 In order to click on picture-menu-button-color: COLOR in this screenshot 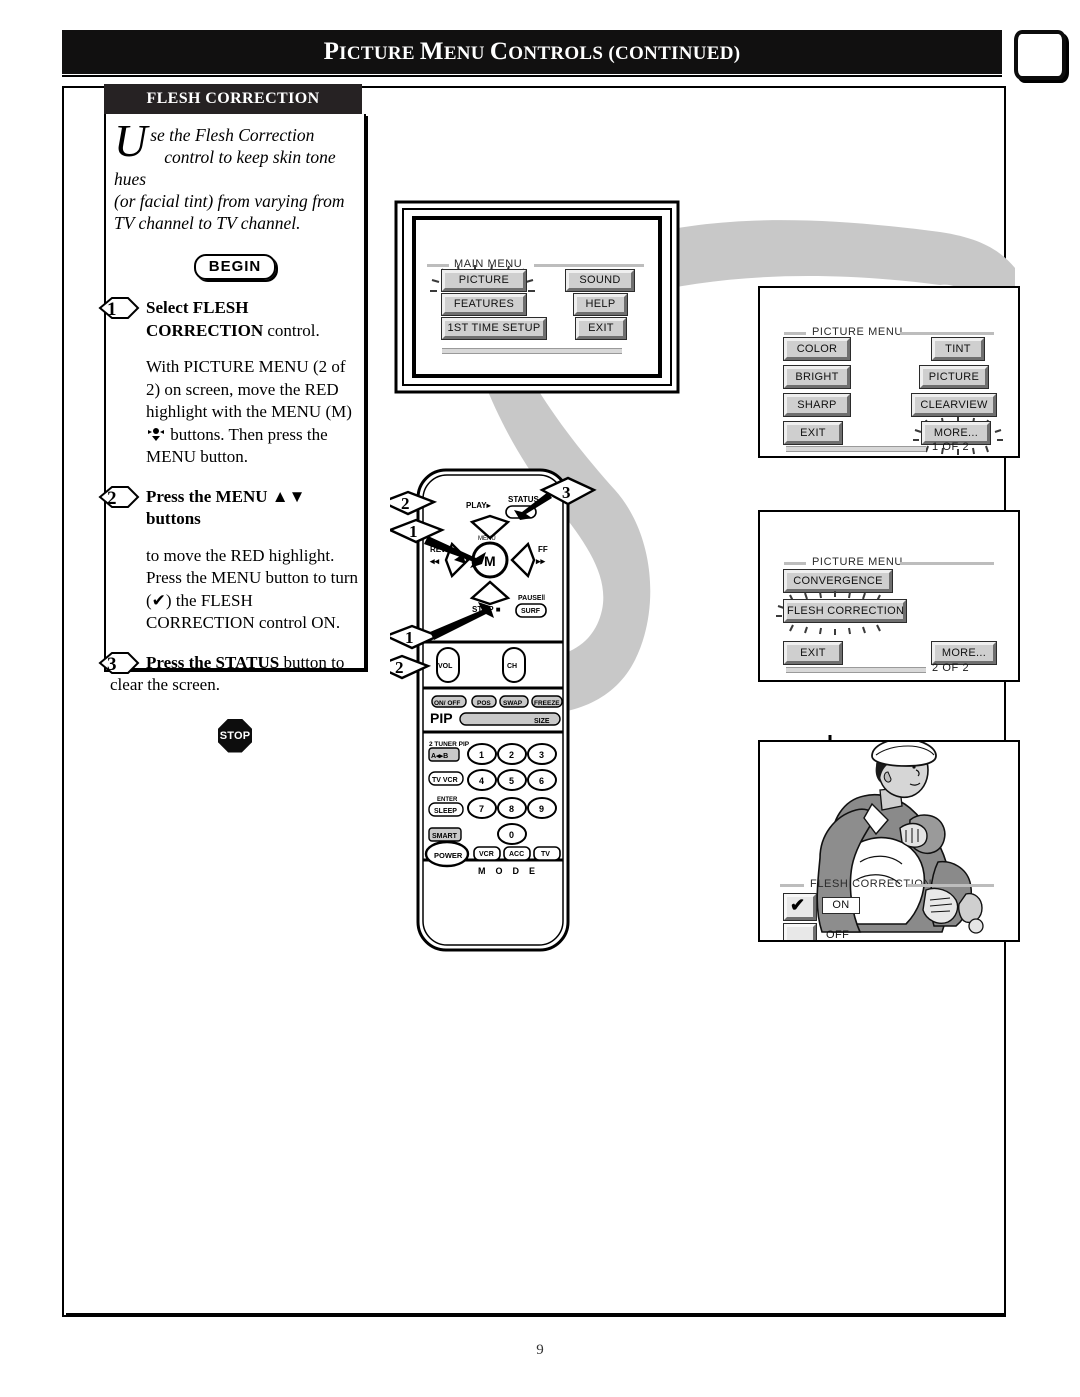, I will do `click(817, 349)`.